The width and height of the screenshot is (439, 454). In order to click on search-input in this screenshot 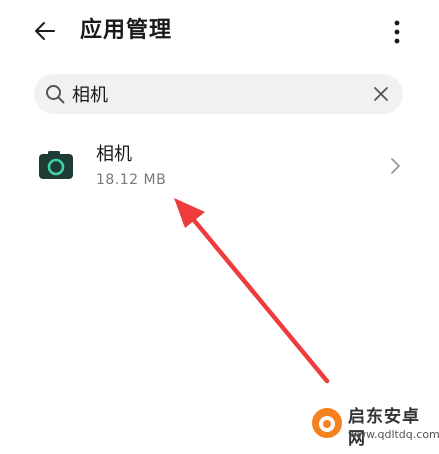, I will do `click(217, 94)`.